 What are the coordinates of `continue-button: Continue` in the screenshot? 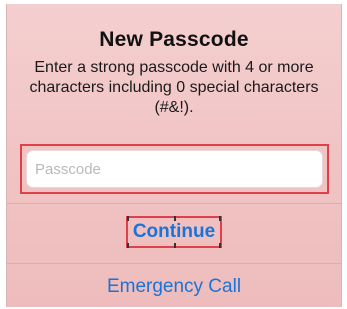 It's located at (174, 232).